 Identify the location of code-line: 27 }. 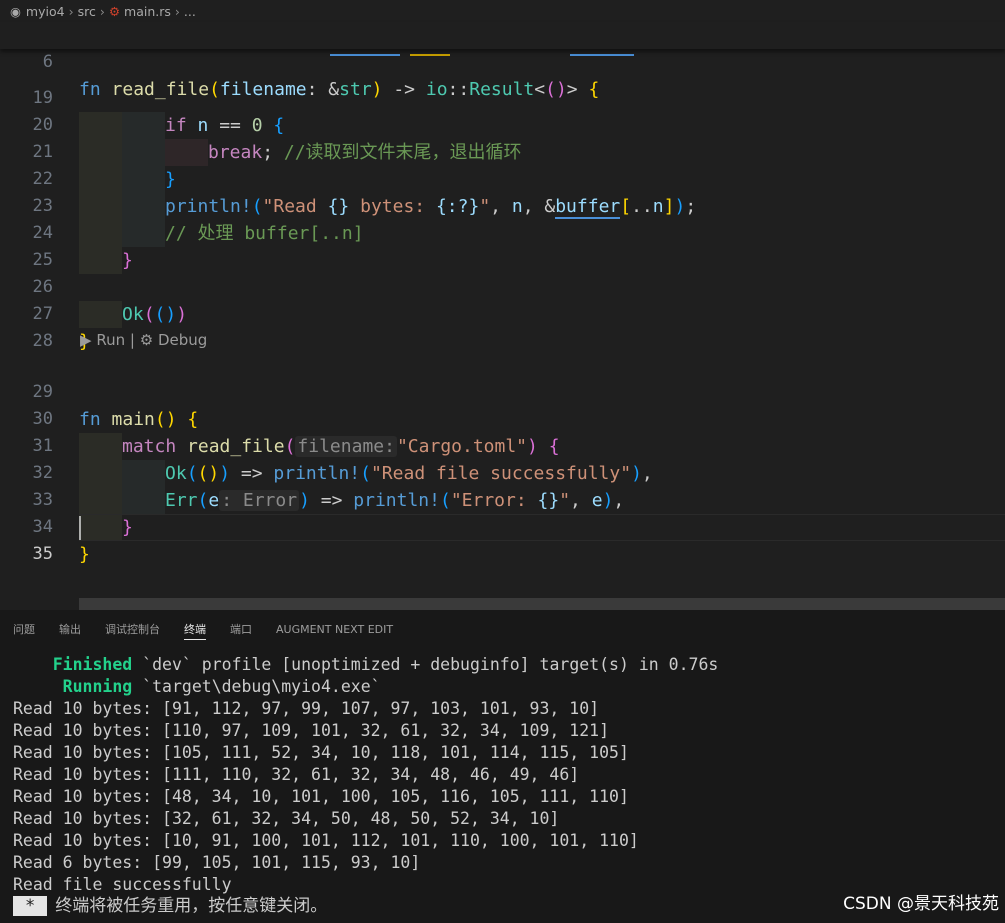
(502, 313).